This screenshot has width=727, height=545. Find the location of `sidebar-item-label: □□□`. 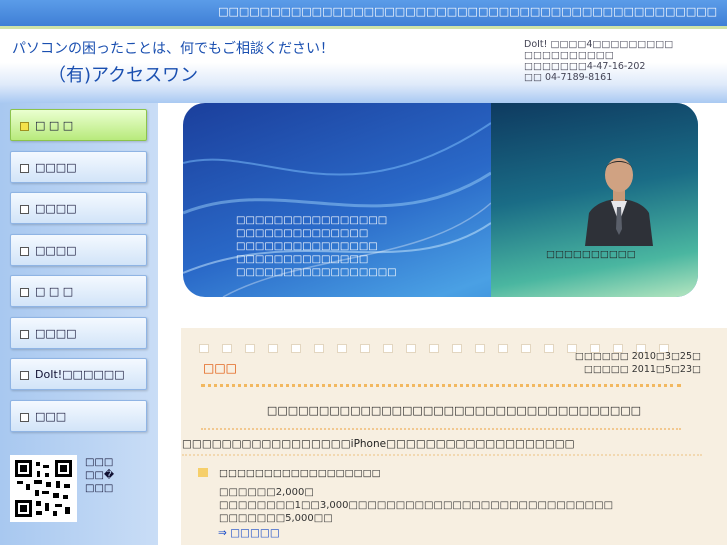

sidebar-item-label: □□□ is located at coordinates (51, 416).